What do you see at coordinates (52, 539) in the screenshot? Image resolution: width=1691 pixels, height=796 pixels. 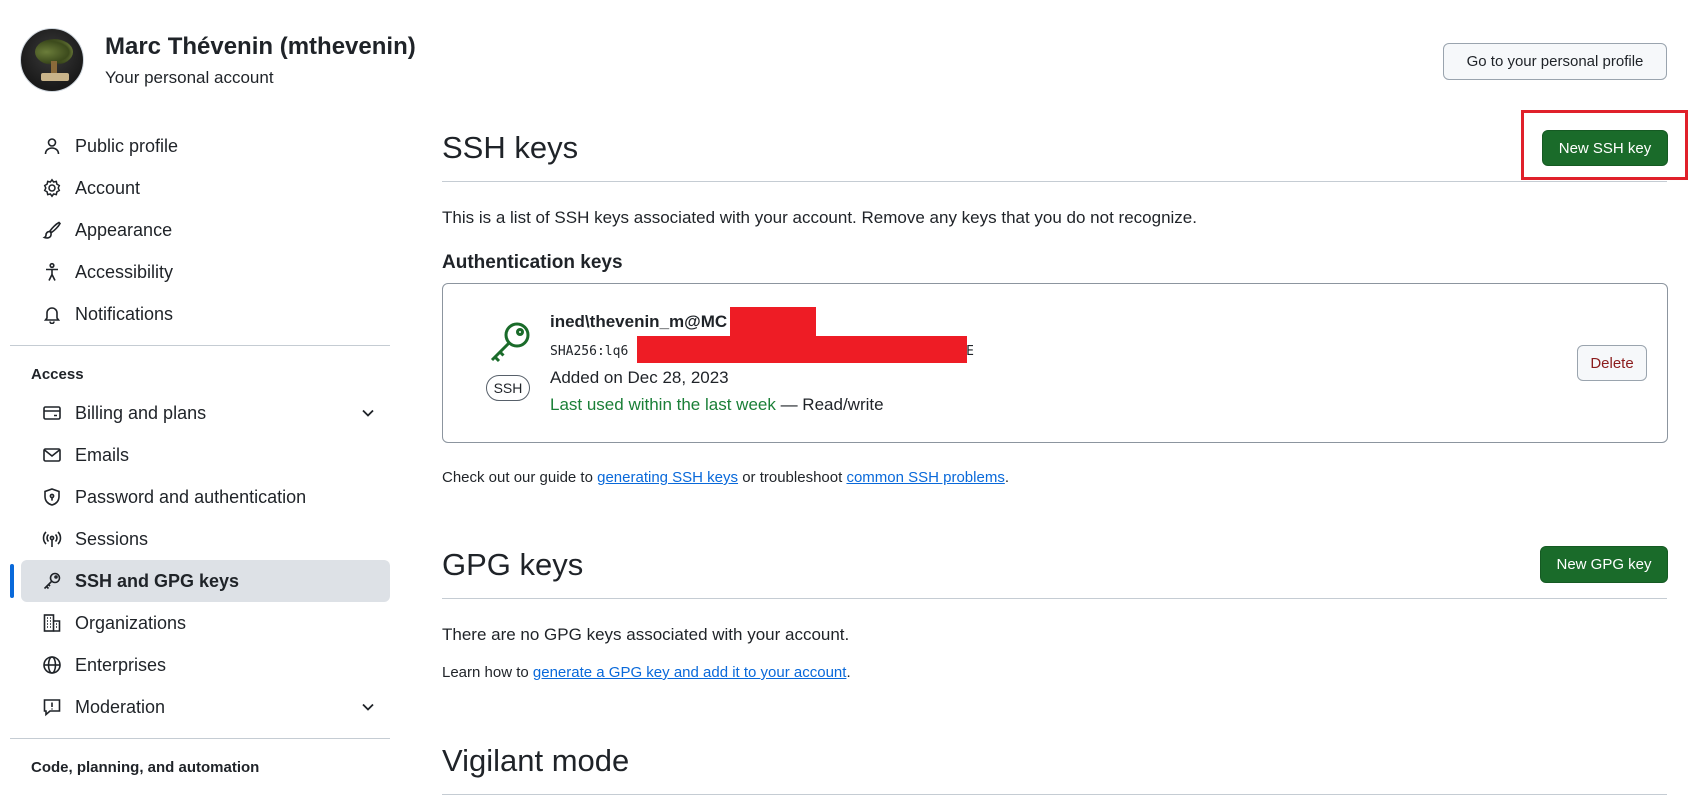 I see `broadcast-icon` at bounding box center [52, 539].